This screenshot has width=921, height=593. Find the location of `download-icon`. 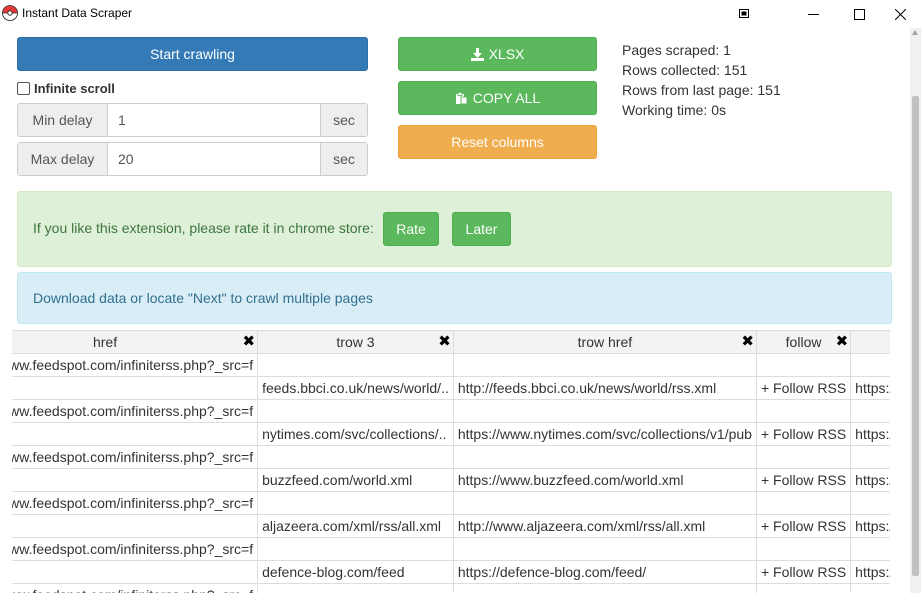

download-icon is located at coordinates (477, 54).